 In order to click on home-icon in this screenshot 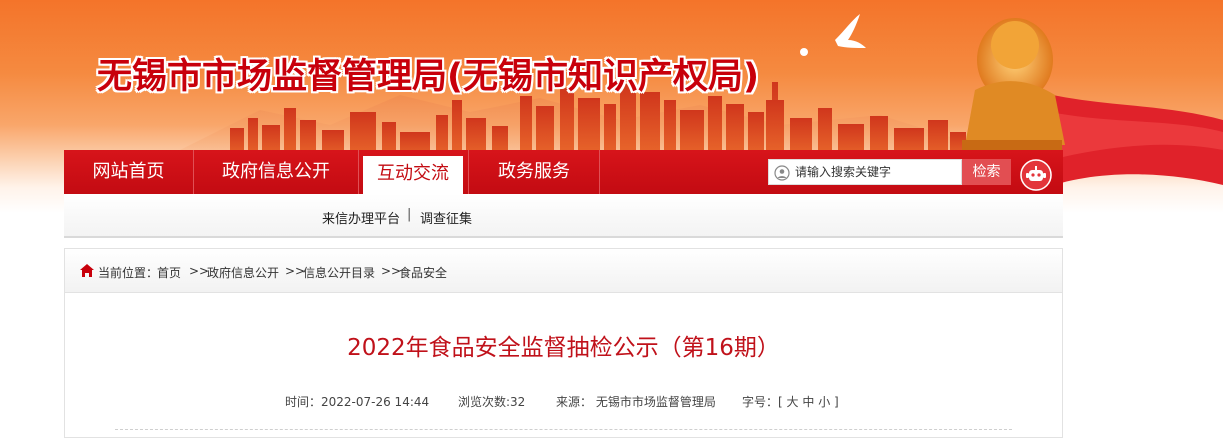, I will do `click(87, 270)`.